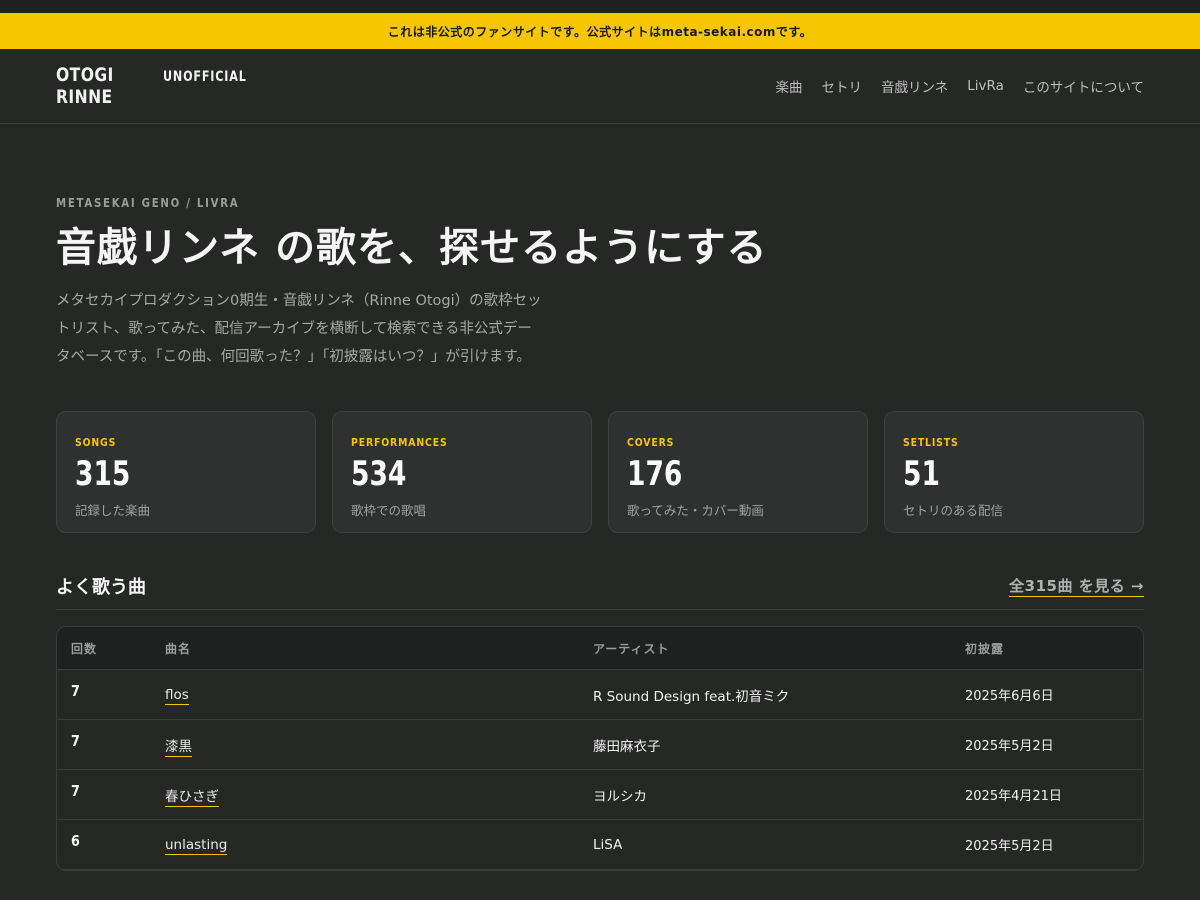 The image size is (1200, 900). Describe the element at coordinates (462, 472) in the screenshot. I see `stat-card-performances: PERFORMANCES 534 歌枠での歌唱` at that location.